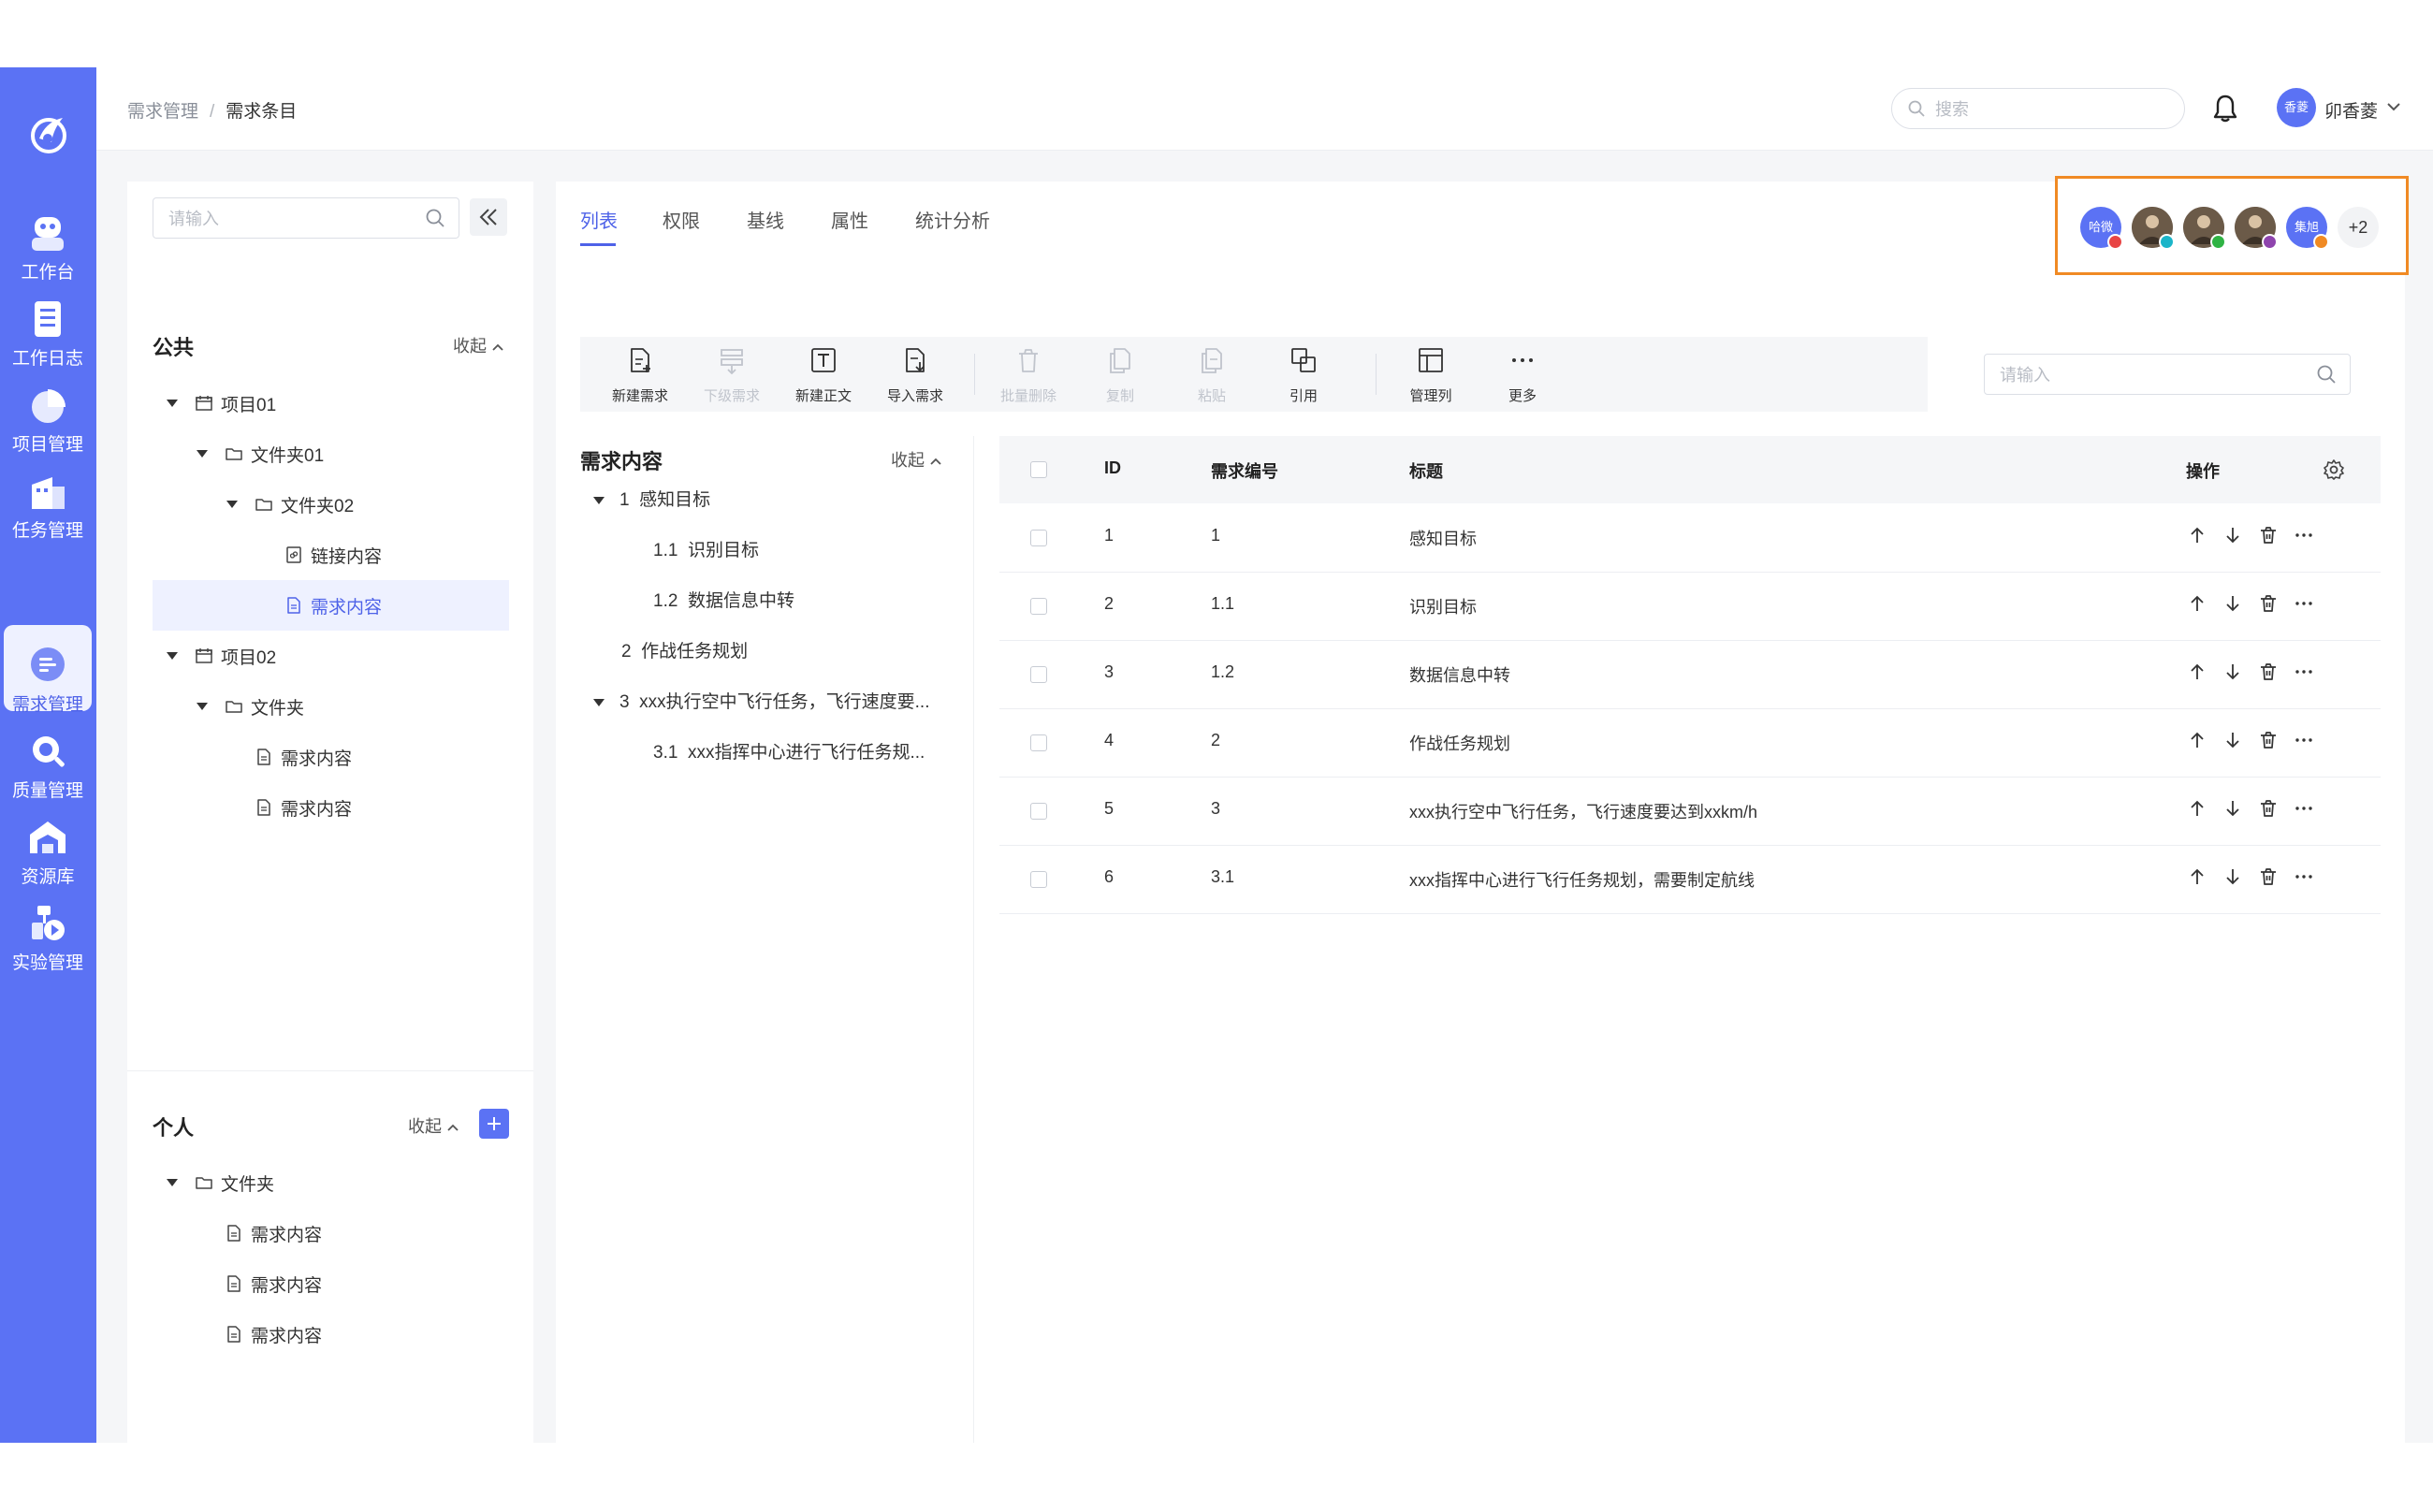  Describe the element at coordinates (48, 670) in the screenshot. I see `nav-requirement: 需求管理` at that location.